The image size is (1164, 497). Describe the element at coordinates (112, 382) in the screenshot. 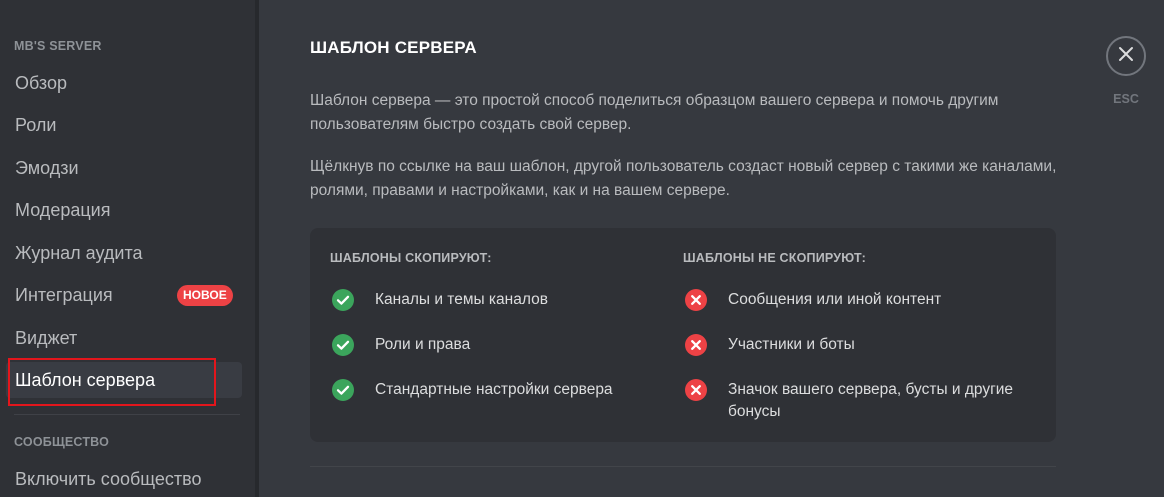

I see `highlight-annotation` at that location.